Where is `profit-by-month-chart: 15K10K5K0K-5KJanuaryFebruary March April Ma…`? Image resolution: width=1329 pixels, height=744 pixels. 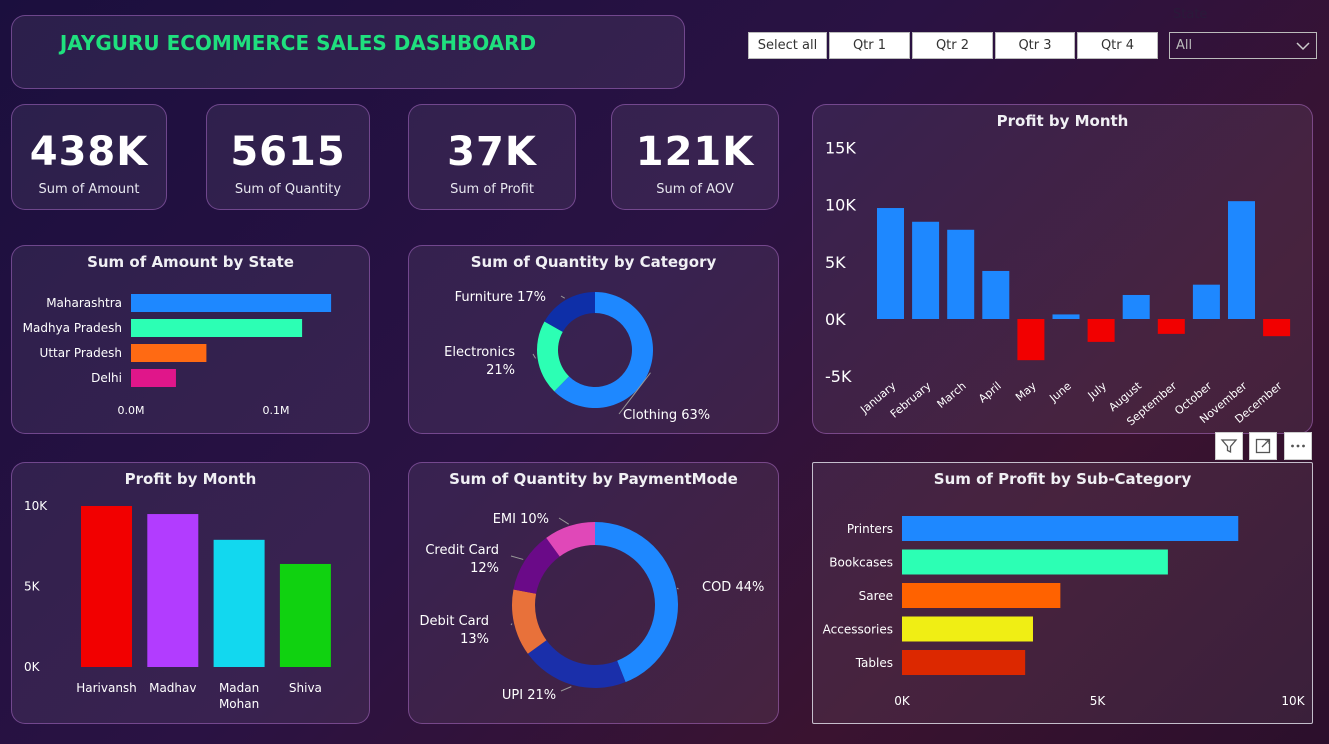 profit-by-month-chart: 15K10K5K0K-5KJanuaryFebruary March April Ma… is located at coordinates (1058, 283).